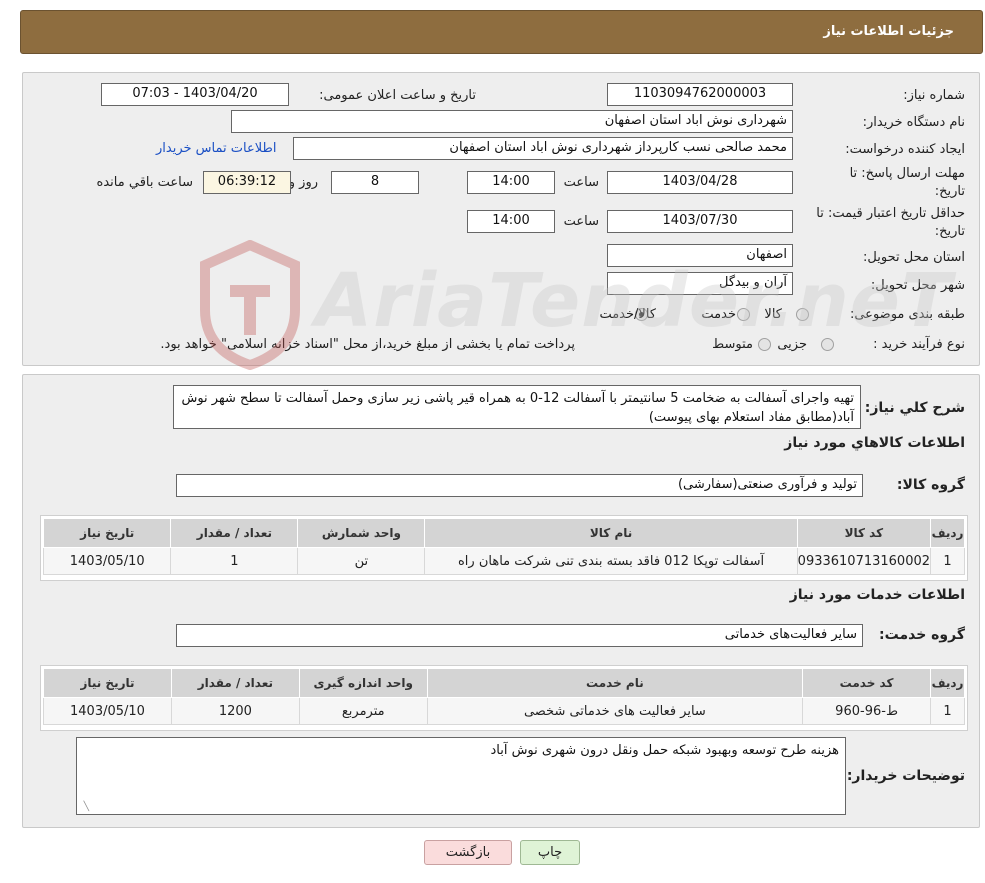 The image size is (985, 883). What do you see at coordinates (827, 344) in the screenshot?
I see `process-radio-minor` at bounding box center [827, 344].